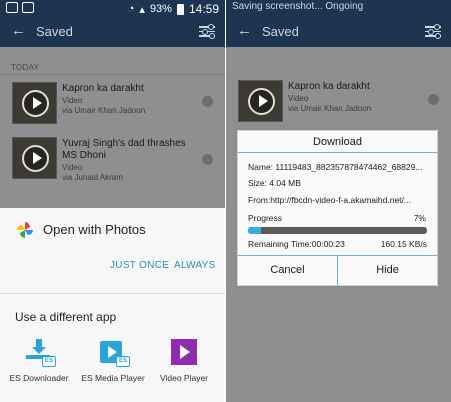  I want to click on status-bar: ◔ ▴ 93% 14:59, so click(112, 8).